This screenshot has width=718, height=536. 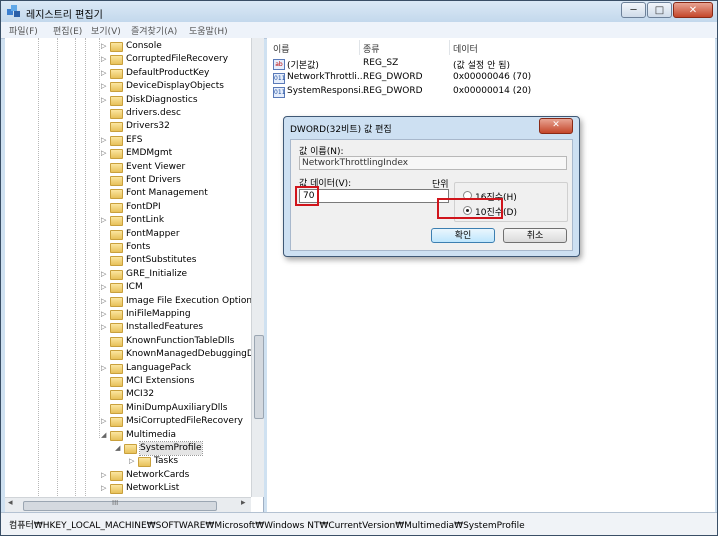 I want to click on tree-item: ▷ ICM, so click(x=128, y=287).